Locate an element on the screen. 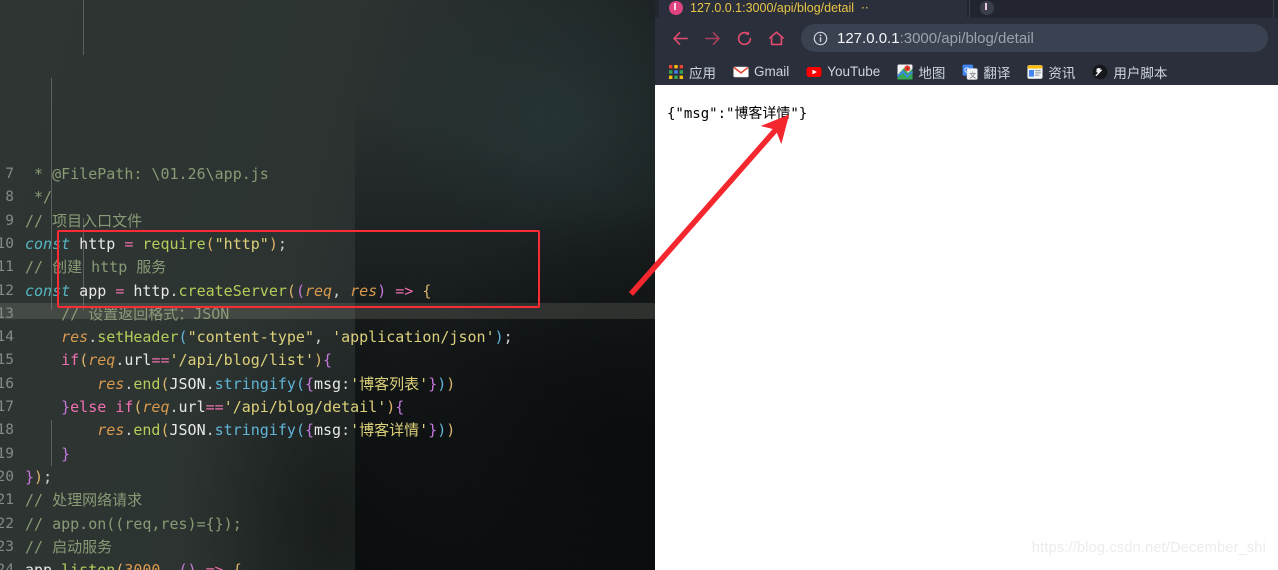  browser-tab-active: 127.0.0.1:3000/api/blog/detail ·· is located at coordinates (813, 9).